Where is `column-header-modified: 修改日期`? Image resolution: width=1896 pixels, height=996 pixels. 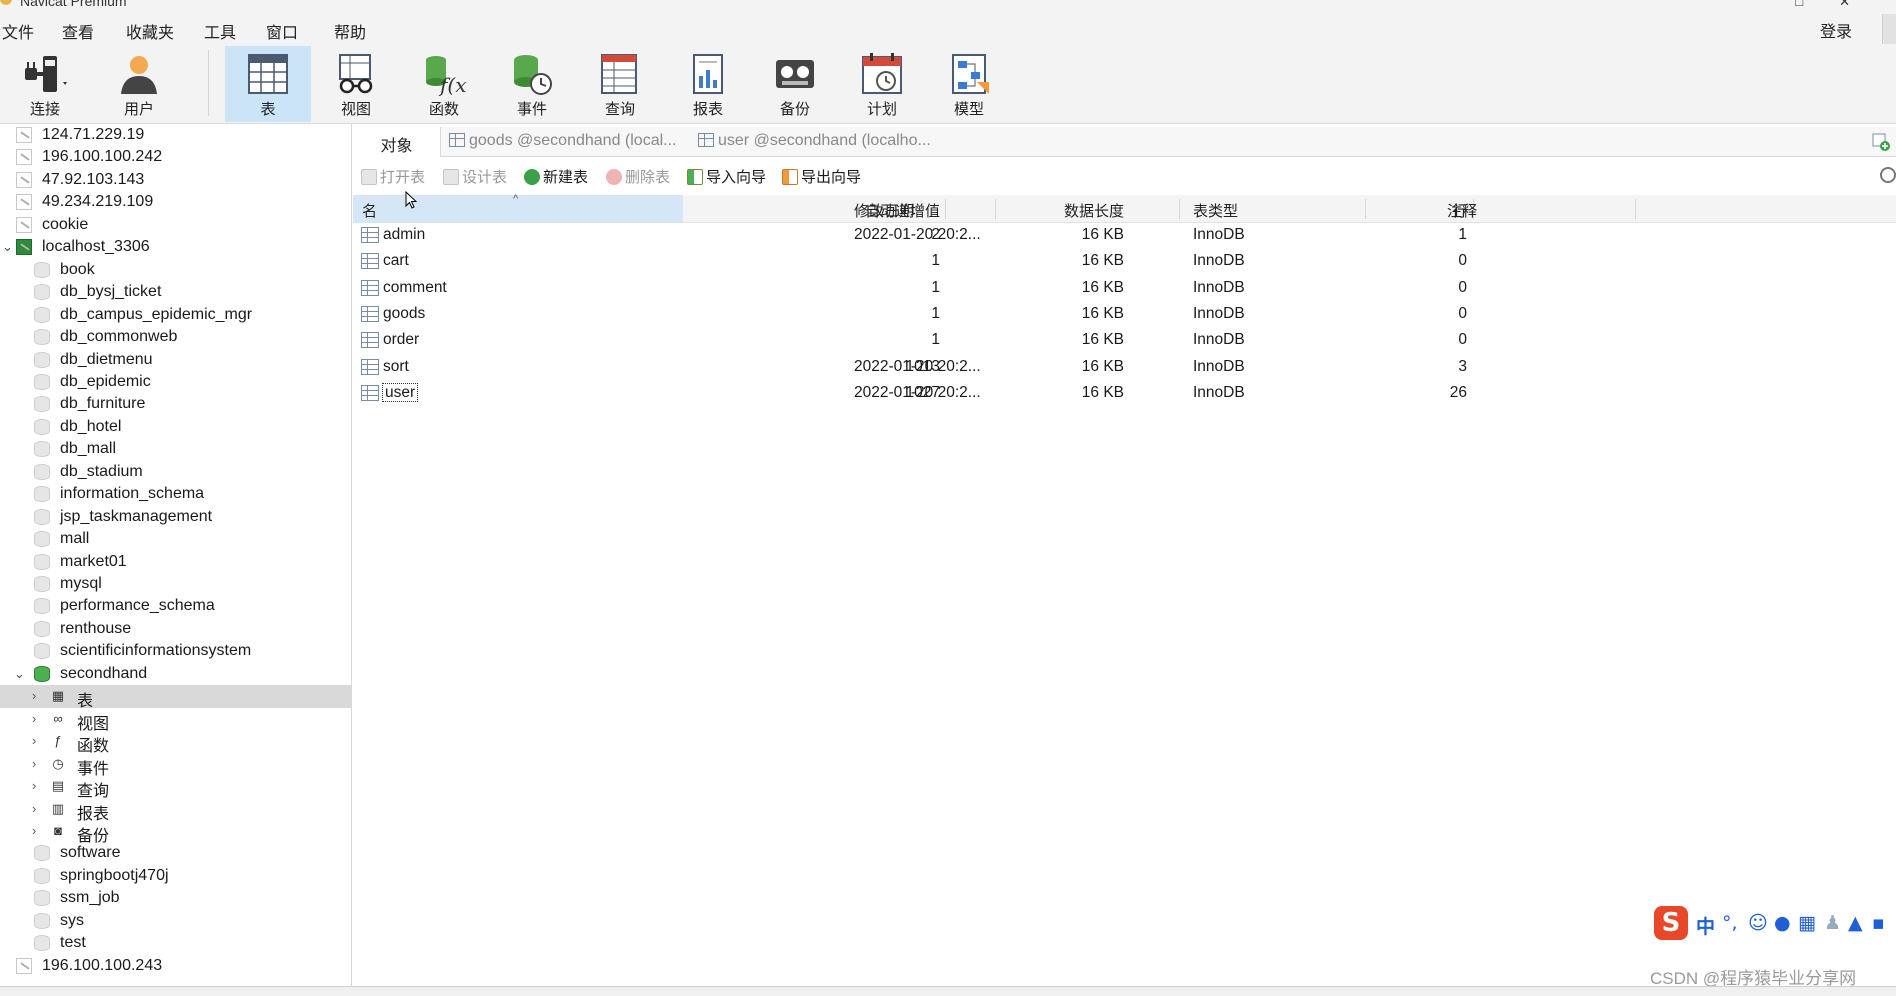 column-header-modified: 修改日期 is located at coordinates (884, 210).